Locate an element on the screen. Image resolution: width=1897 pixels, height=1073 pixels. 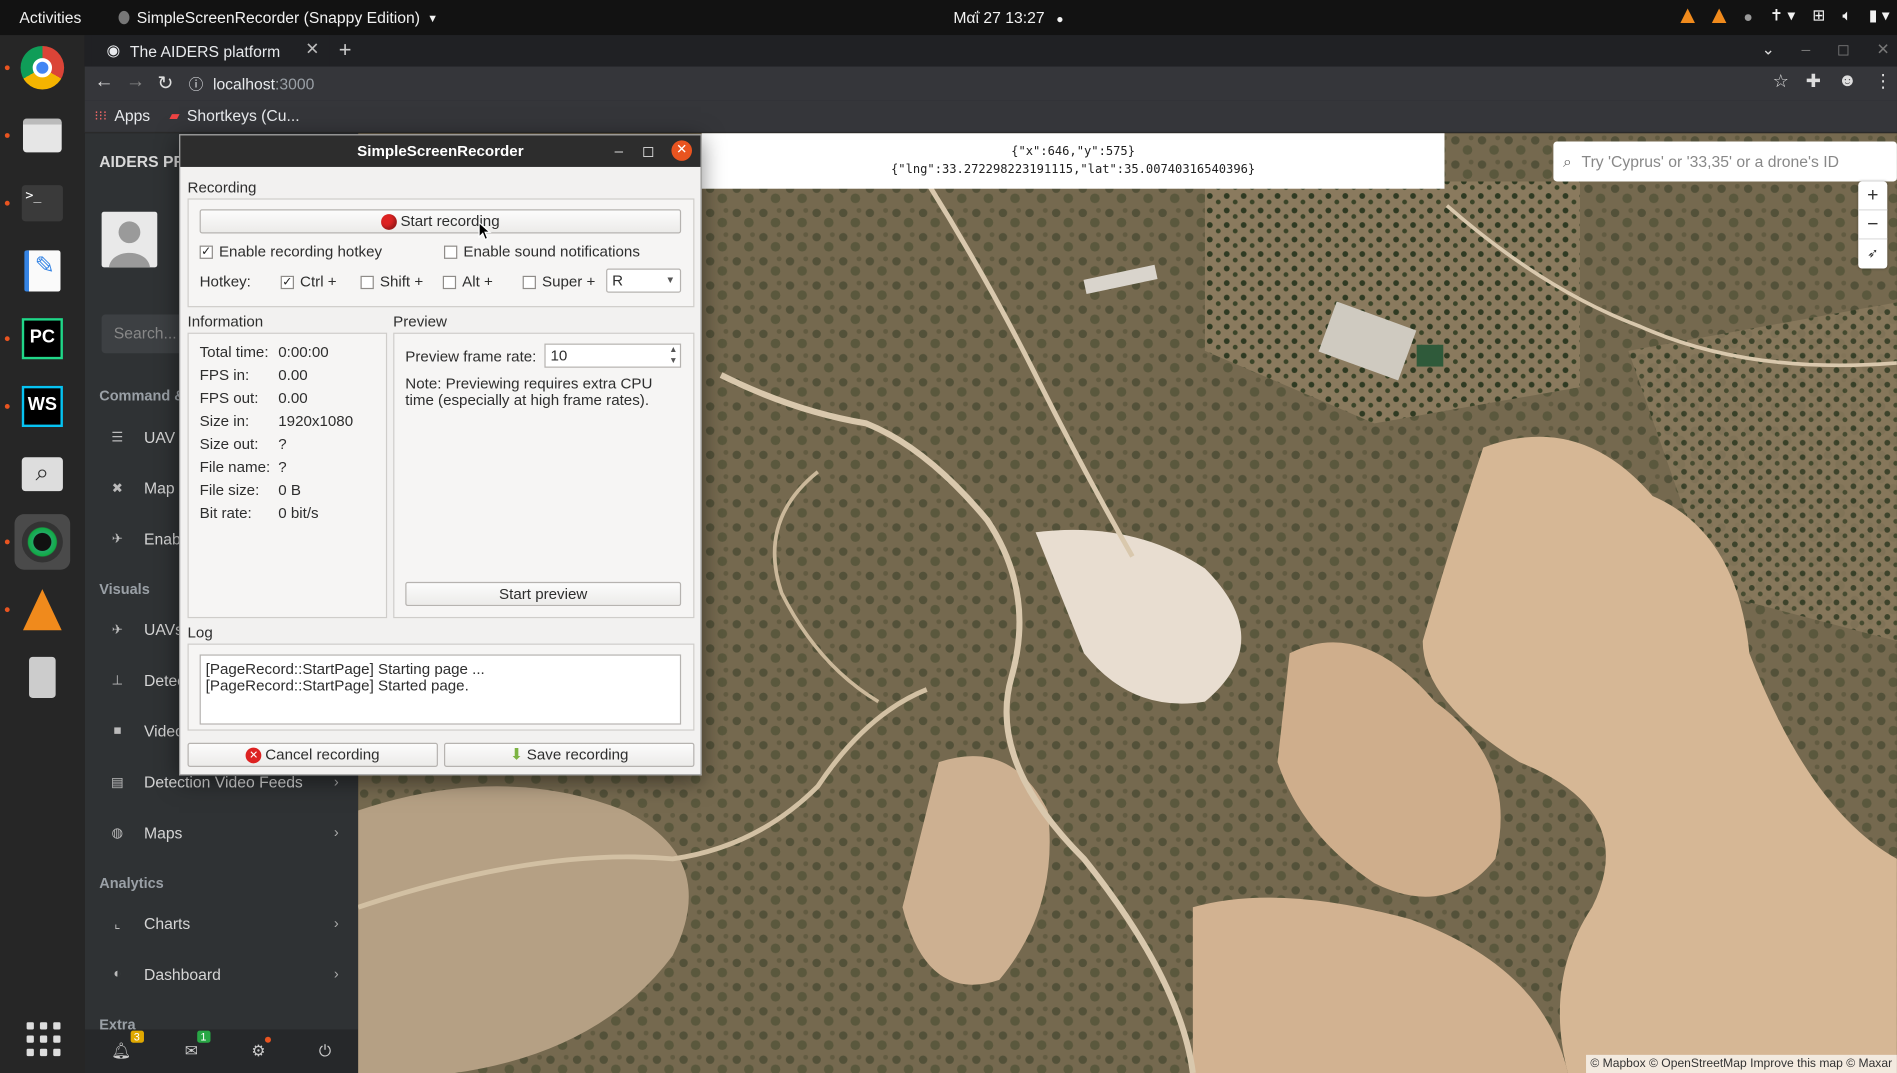
app-menu: SimpleScreenRecorder (Snappy Edition) ▼ is located at coordinates (278, 17).